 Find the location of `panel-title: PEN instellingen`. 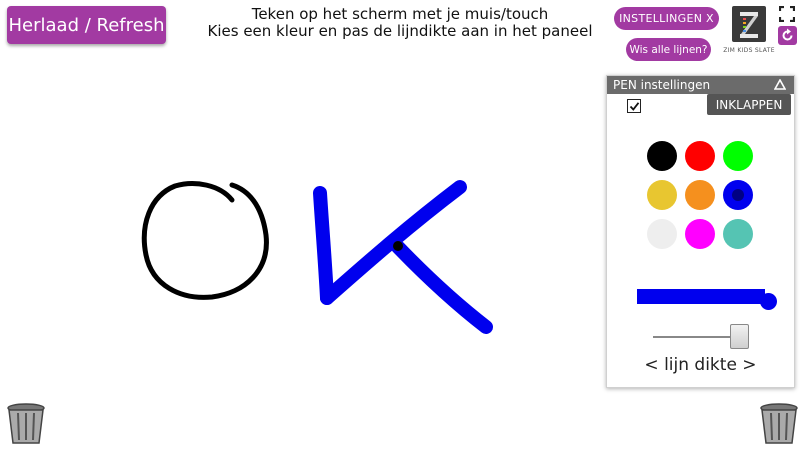

panel-title: PEN instellingen is located at coordinates (662, 85).